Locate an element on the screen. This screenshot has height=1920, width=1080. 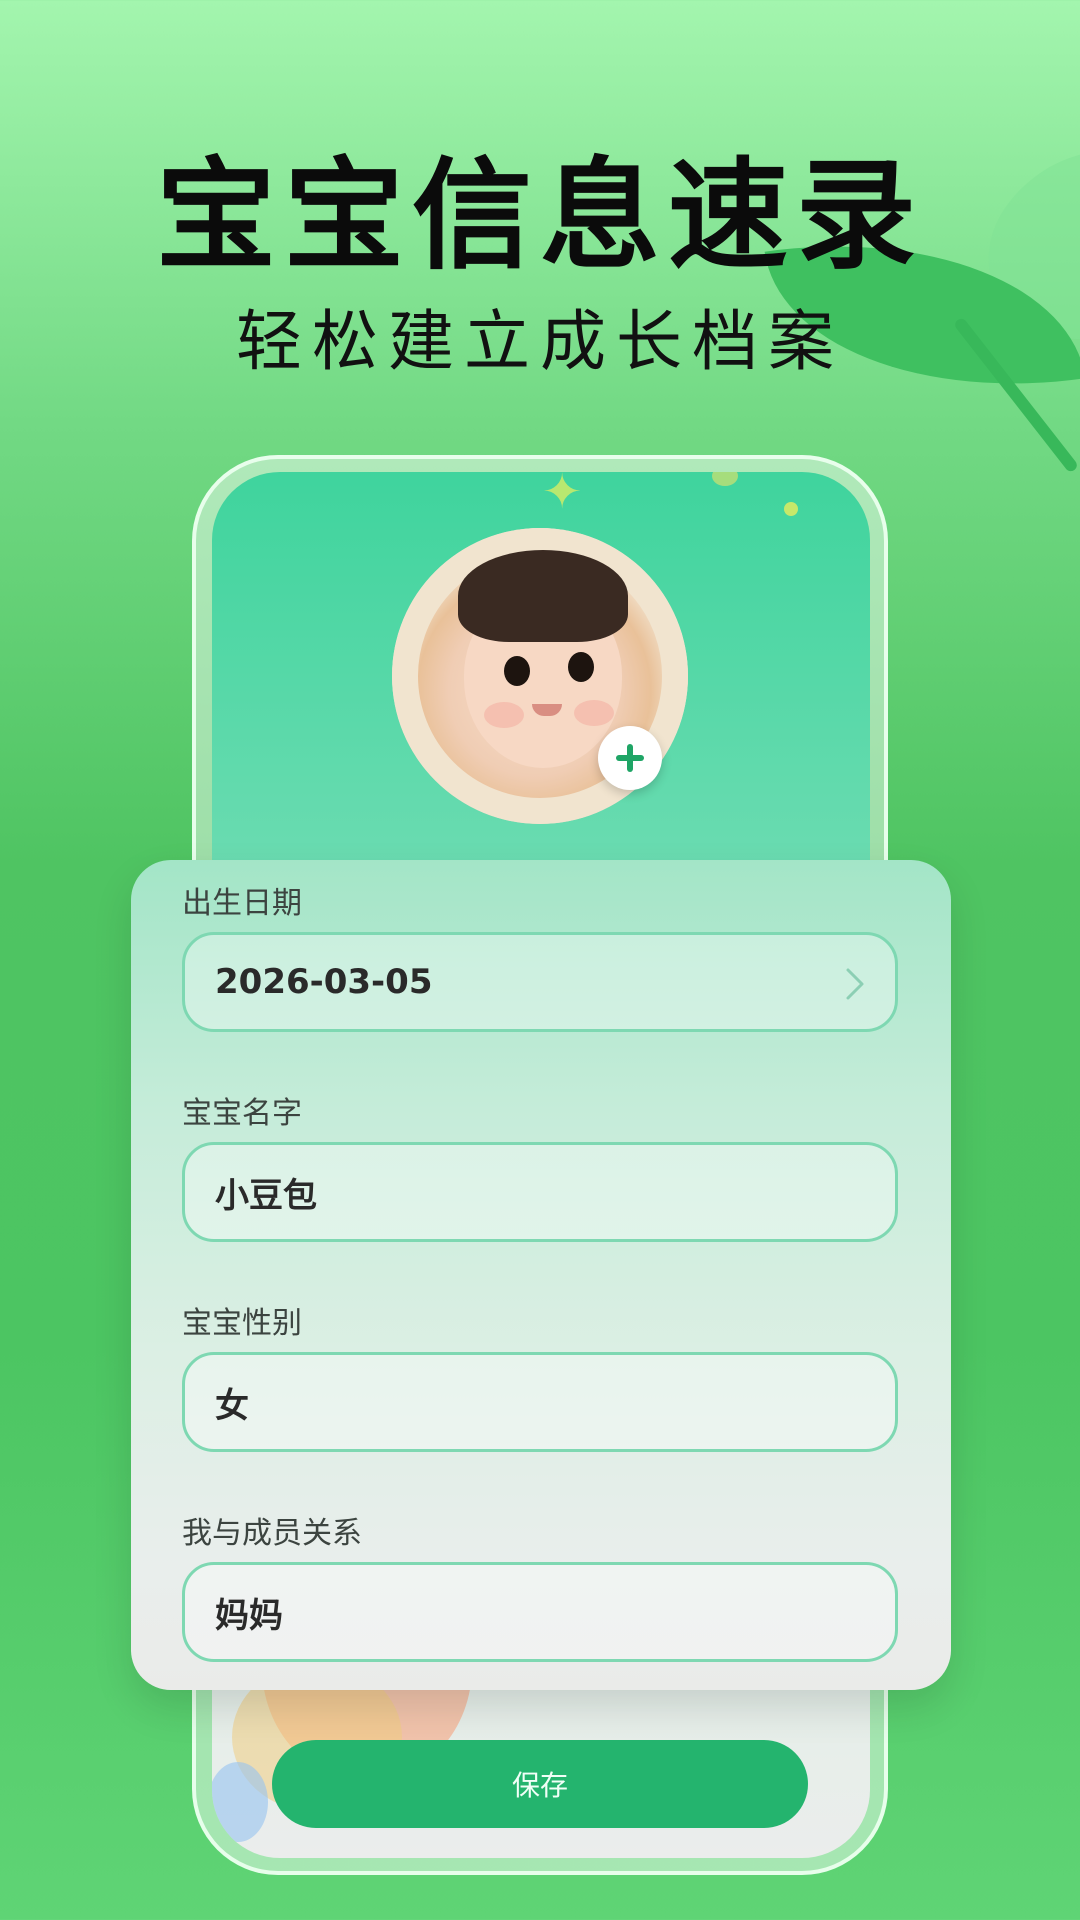
plus-icon is located at coordinates (630, 758).